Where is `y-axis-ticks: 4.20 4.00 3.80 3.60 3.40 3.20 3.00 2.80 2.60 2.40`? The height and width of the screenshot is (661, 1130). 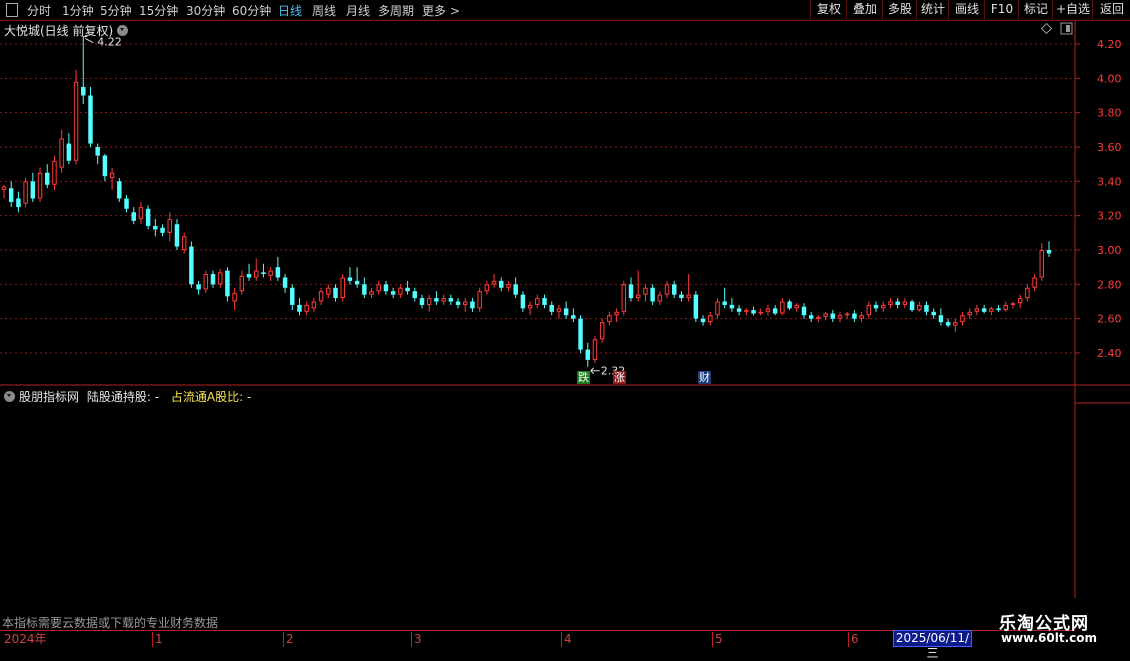 y-axis-ticks: 4.20 4.00 3.80 3.60 3.40 3.20 3.00 2.80 2.60 2.40 is located at coordinates (1098, 199).